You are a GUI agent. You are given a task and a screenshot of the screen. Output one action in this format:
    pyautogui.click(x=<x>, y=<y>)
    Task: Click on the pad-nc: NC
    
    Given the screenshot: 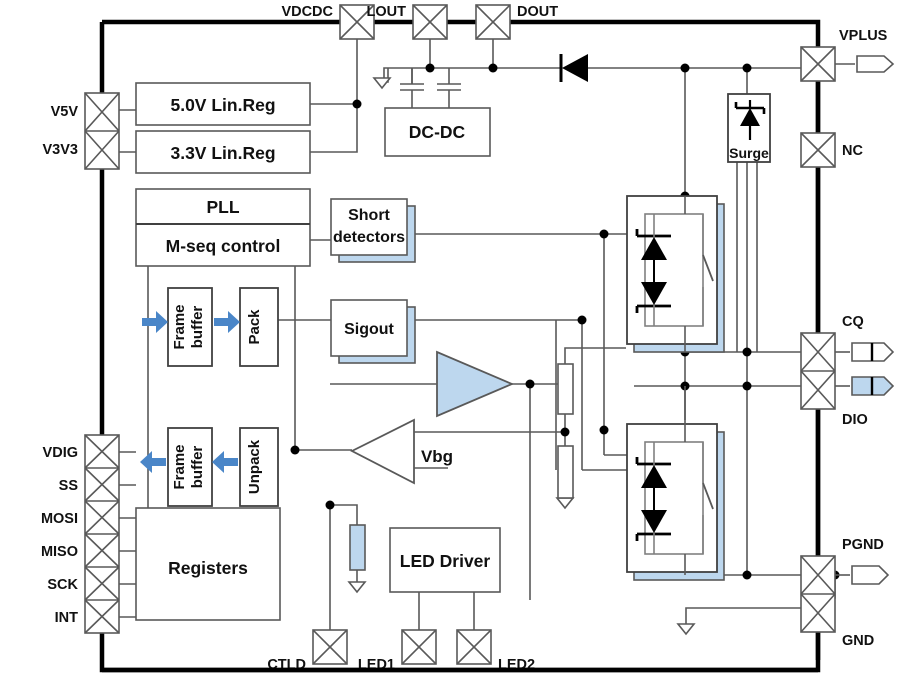 What is the action you would take?
    pyautogui.click(x=831, y=150)
    